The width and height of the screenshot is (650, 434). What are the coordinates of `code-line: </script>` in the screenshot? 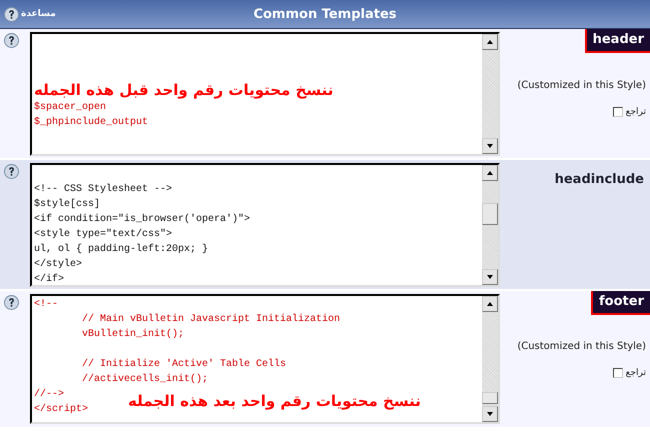 It's located at (61, 409).